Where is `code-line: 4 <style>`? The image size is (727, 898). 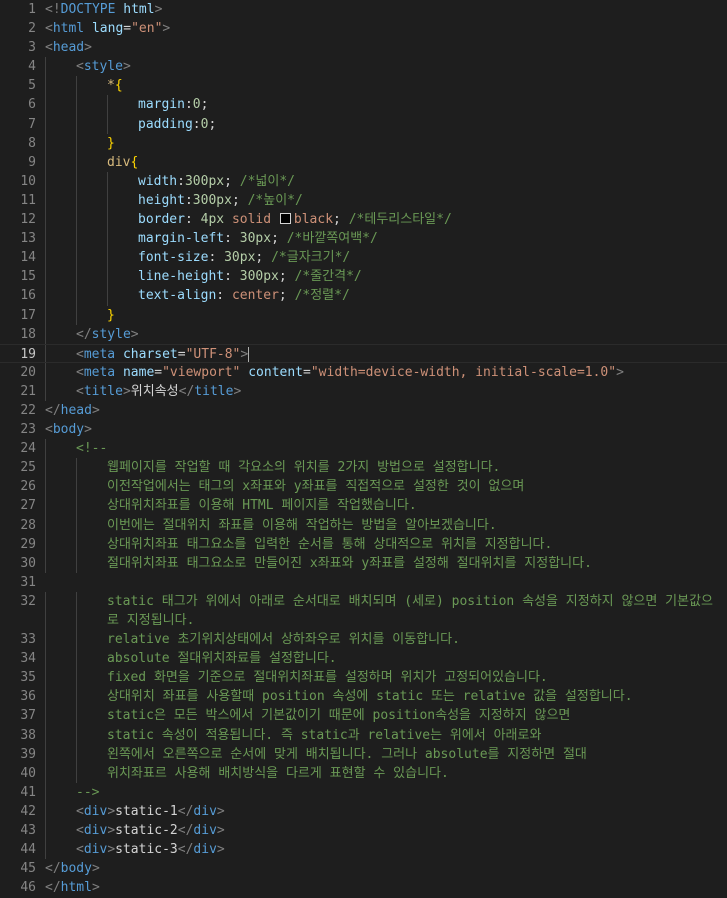
code-line: 4 <style> is located at coordinates (363, 67).